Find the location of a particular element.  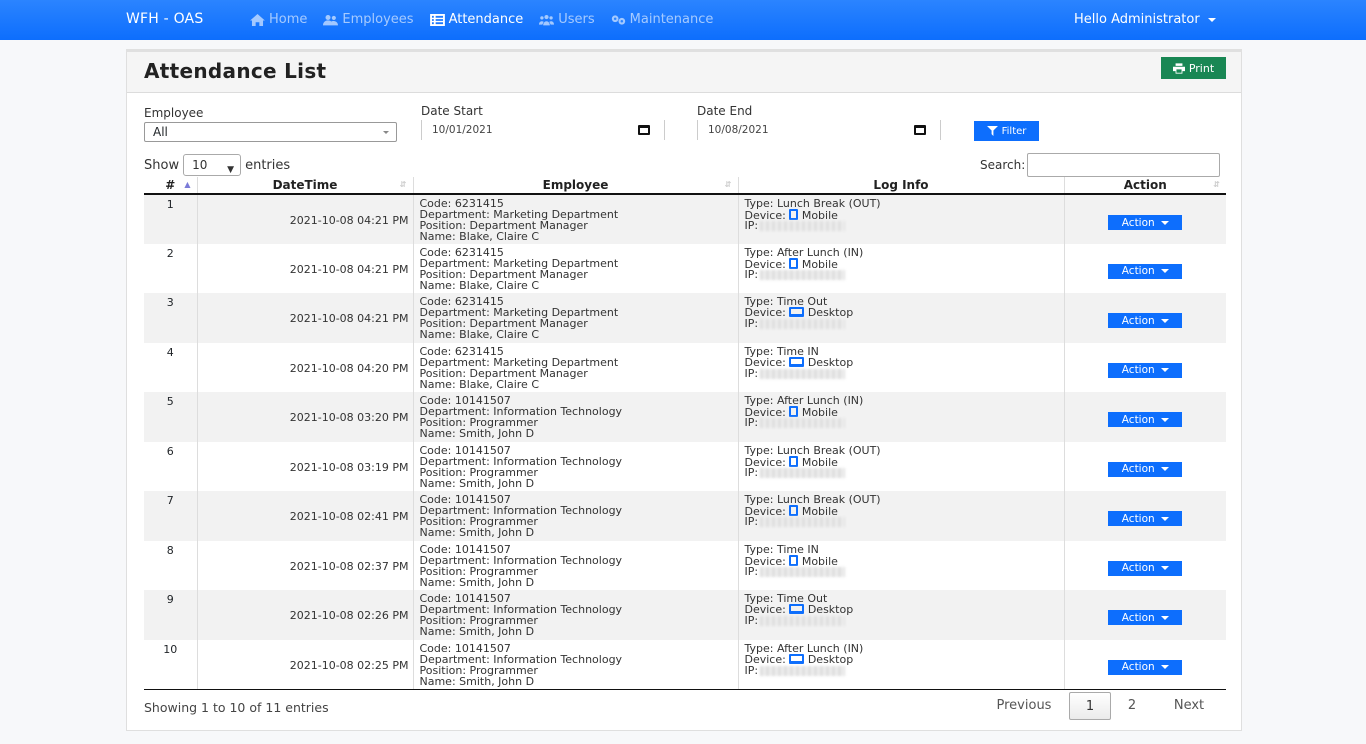

row-number: 8 is located at coordinates (171, 565).